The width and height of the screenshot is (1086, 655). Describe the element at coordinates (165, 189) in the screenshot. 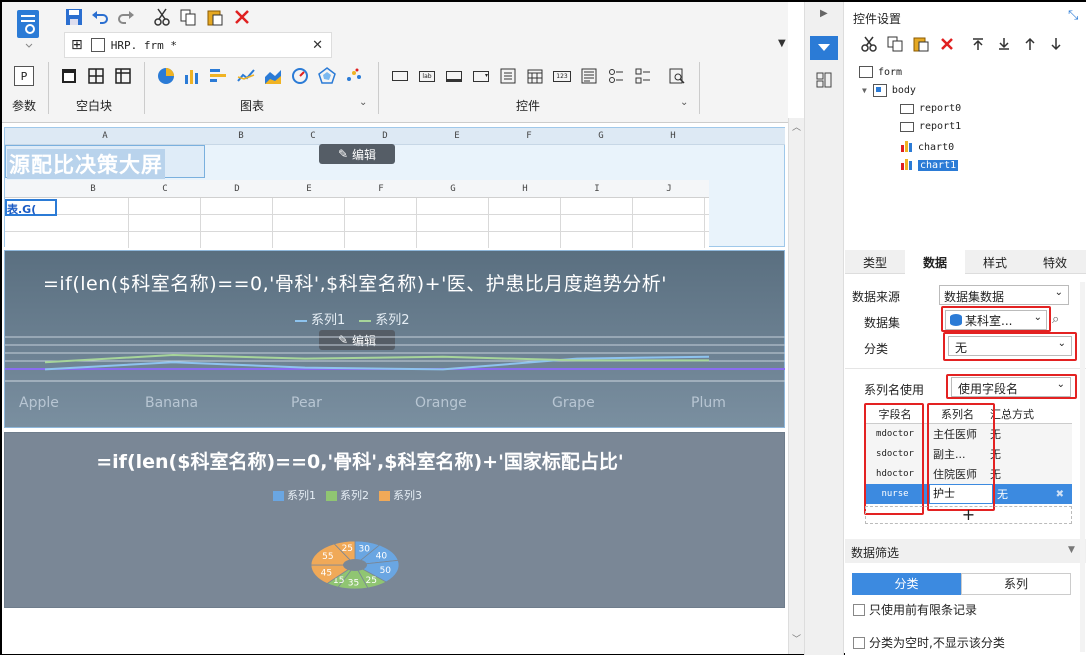

I see `body-col-C: C` at that location.